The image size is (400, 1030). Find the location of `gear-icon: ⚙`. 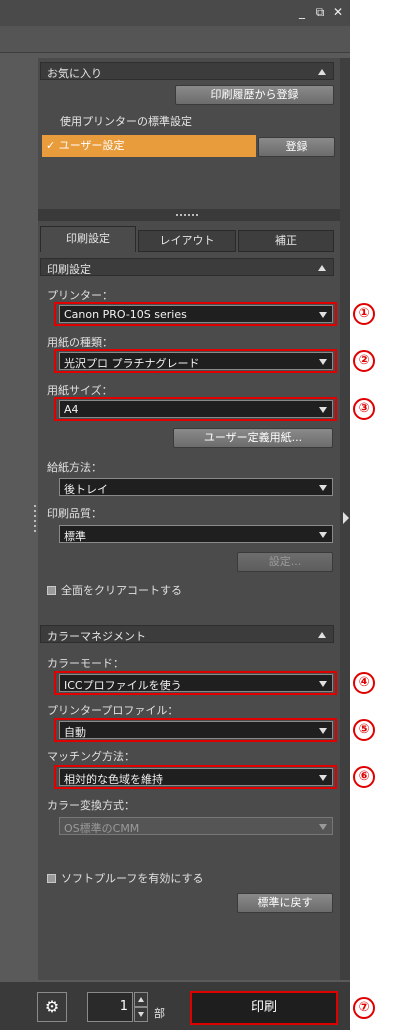

gear-icon: ⚙ is located at coordinates (52, 1007).